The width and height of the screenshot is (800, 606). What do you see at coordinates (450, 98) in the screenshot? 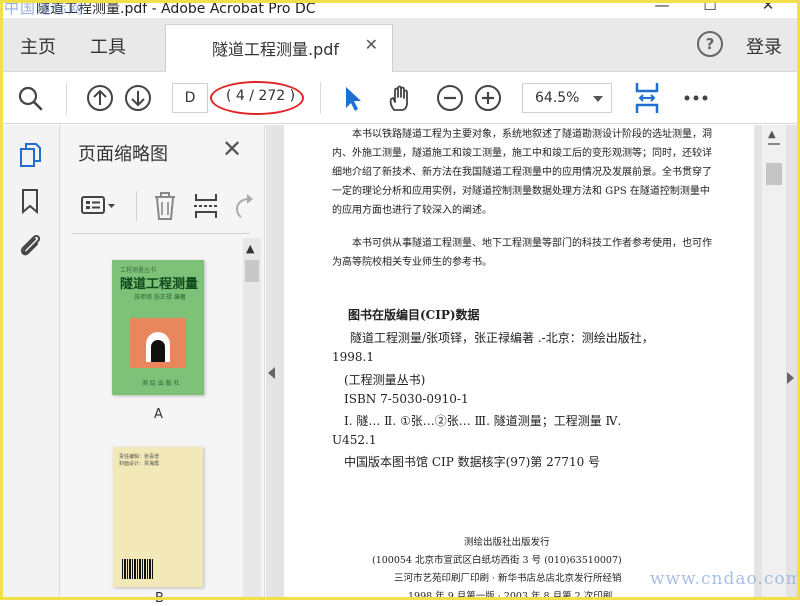
I see `zoom-out-icon` at bounding box center [450, 98].